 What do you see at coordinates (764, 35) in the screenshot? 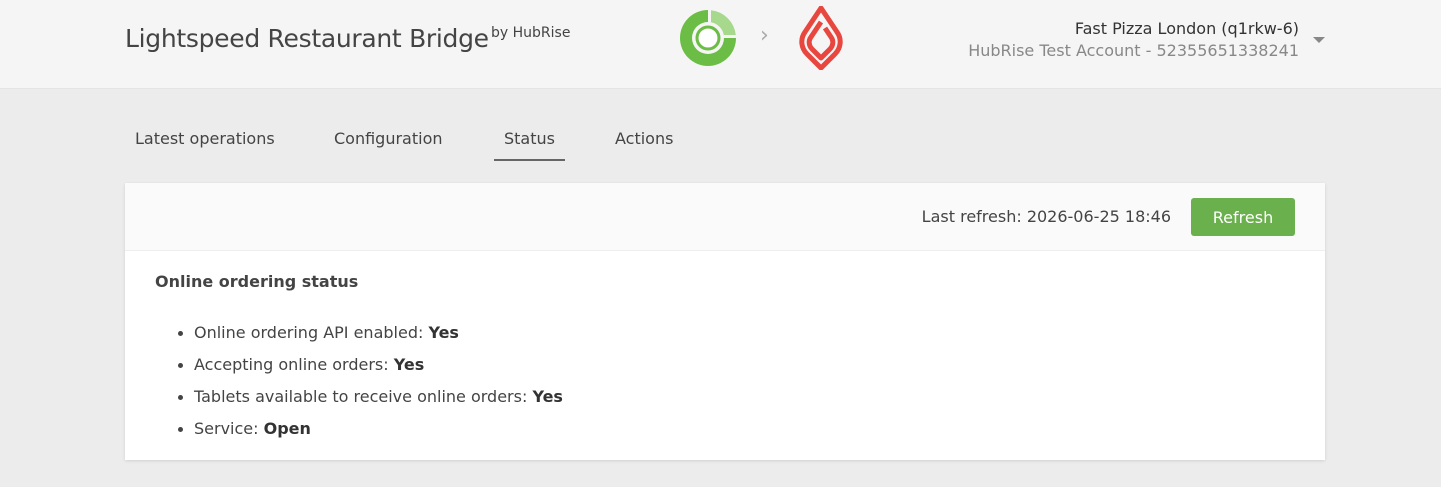
I see `arrow-right-icon: ›` at bounding box center [764, 35].